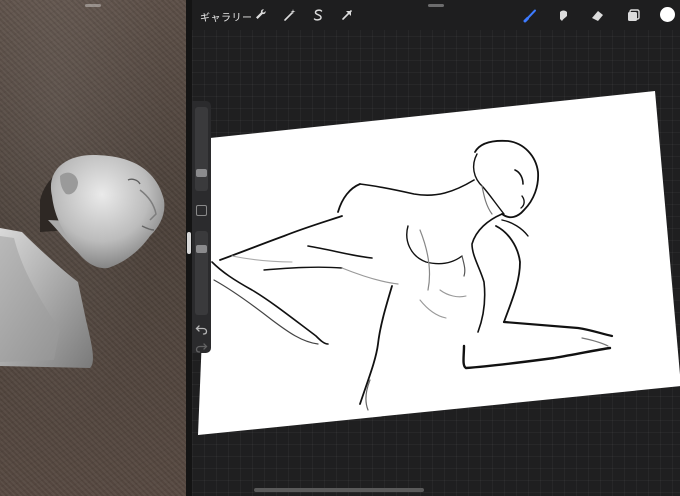 This screenshot has width=680, height=496. I want to click on sidebar, so click(201, 227).